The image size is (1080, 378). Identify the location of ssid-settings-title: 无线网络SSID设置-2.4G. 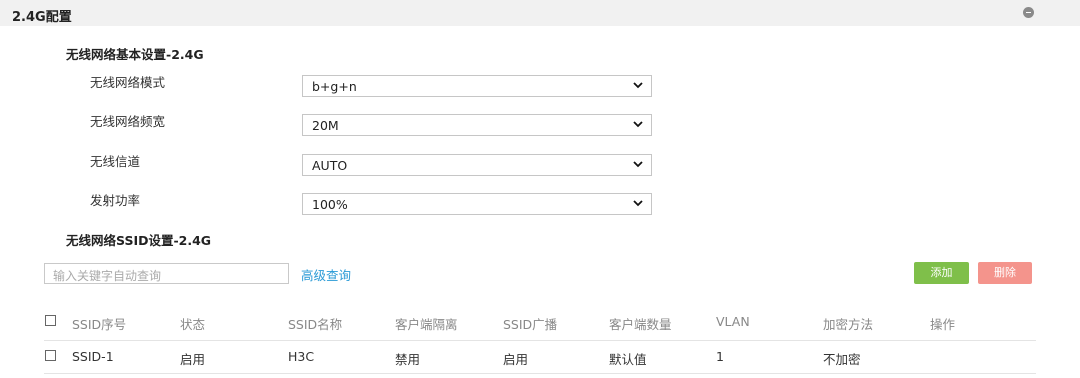
(139, 240).